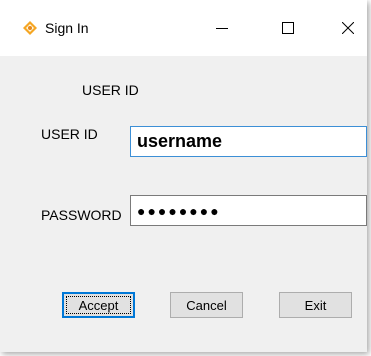 This screenshot has width=371, height=356. Describe the element at coordinates (30, 28) in the screenshot. I see `app-icon` at that location.